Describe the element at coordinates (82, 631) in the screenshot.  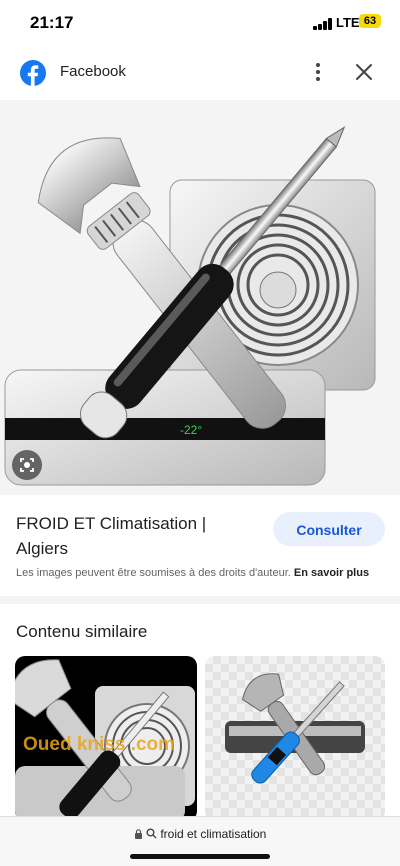
I see `similar-content-heading: Contenu similaire` at that location.